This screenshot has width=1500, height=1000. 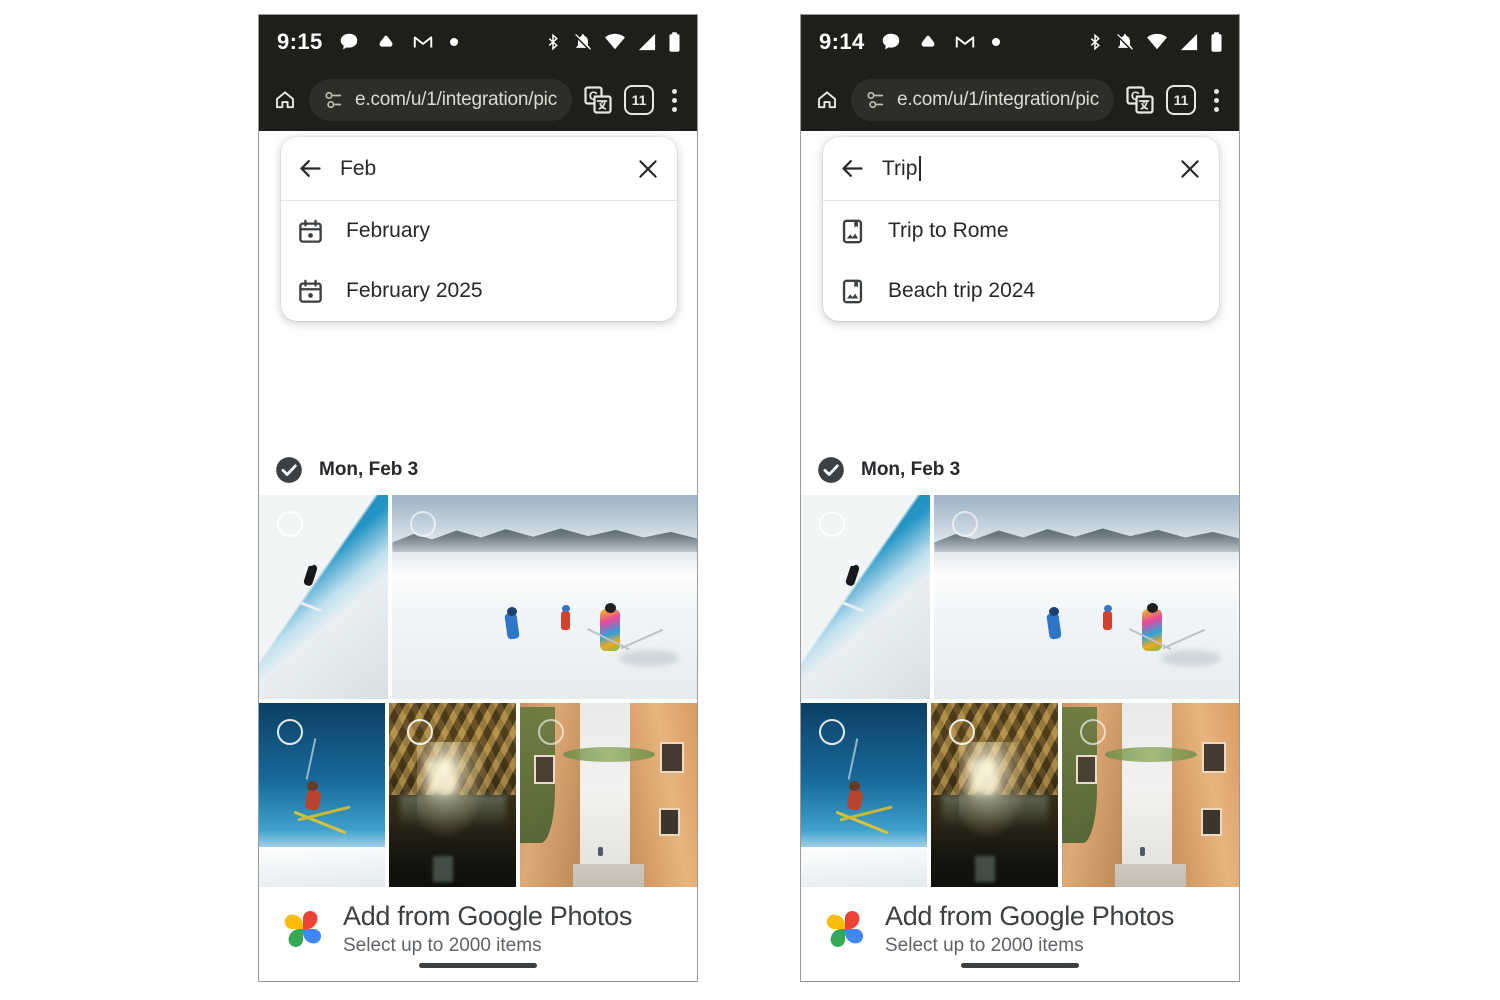 I want to click on search-suggestion-label: February, so click(x=388, y=230).